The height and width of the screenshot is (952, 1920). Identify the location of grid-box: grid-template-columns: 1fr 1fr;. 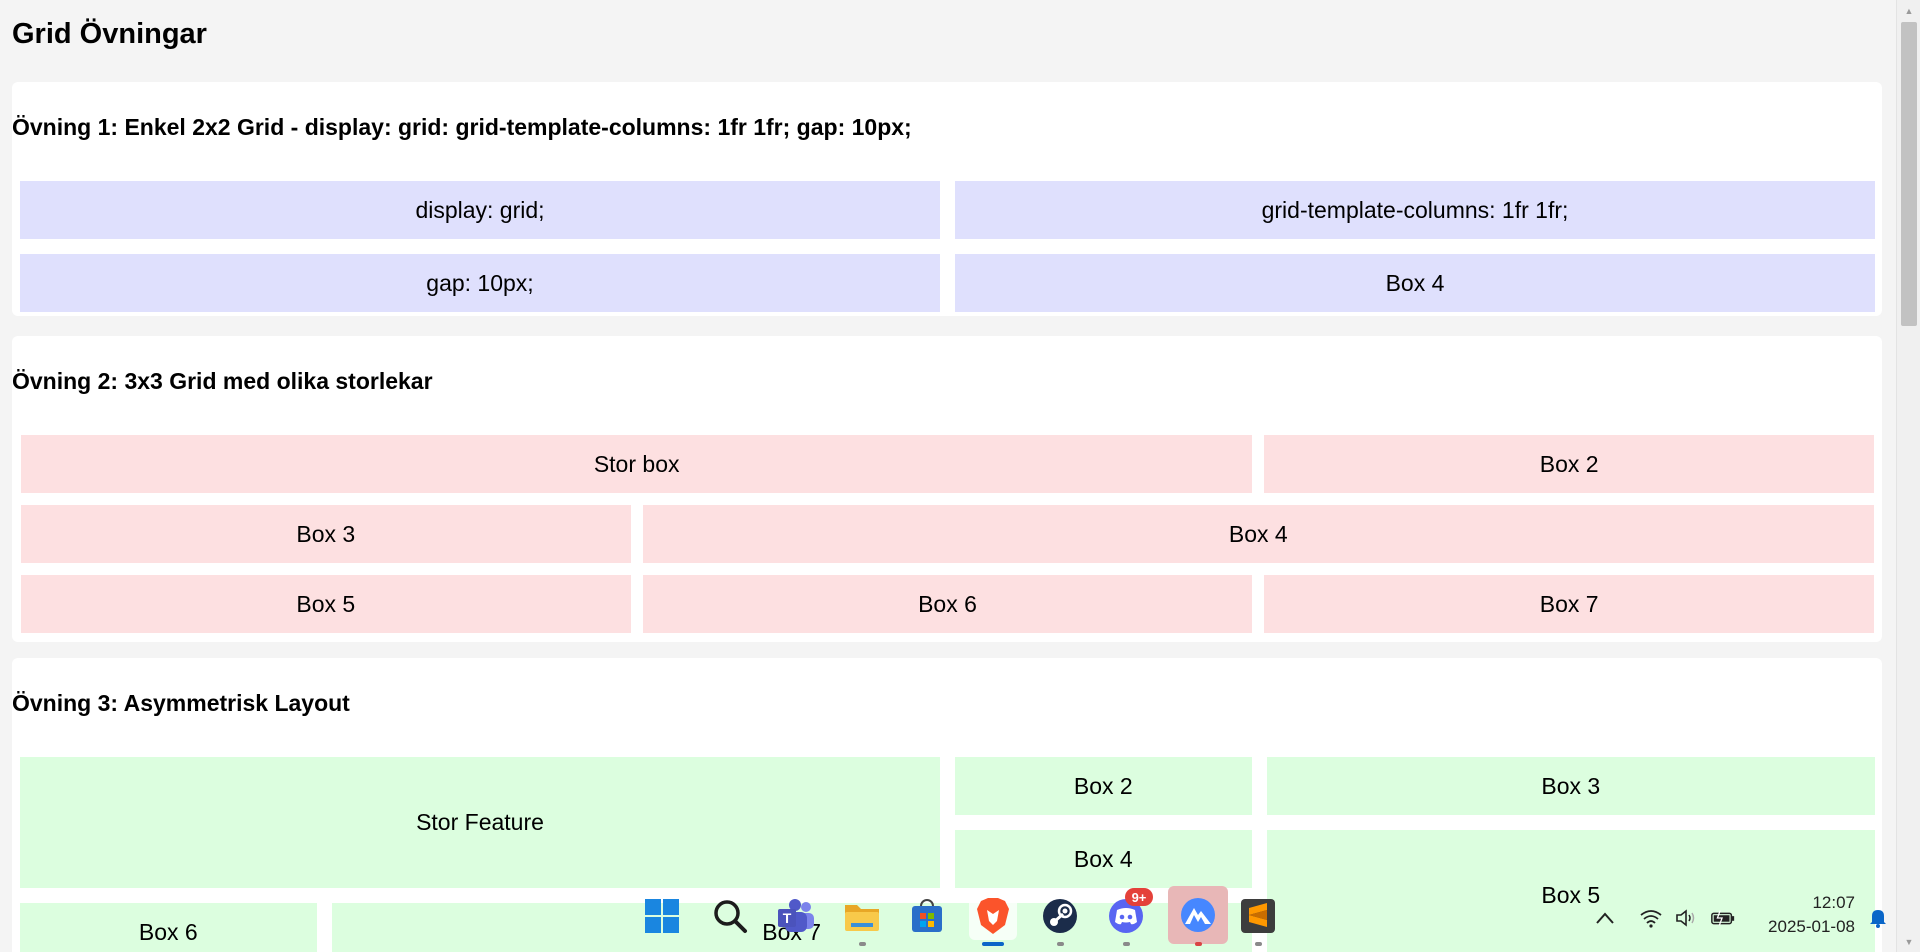
(1415, 210).